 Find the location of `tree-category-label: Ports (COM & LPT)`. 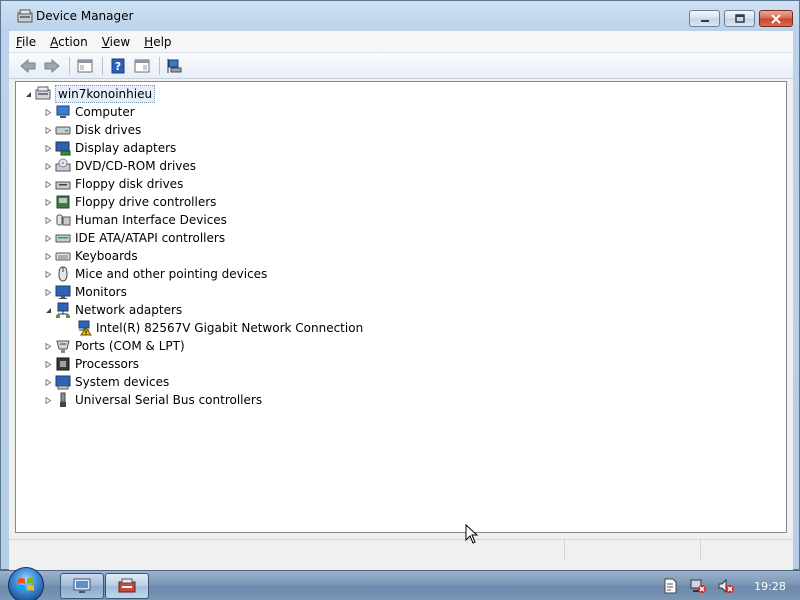

tree-category-label: Ports (COM & LPT) is located at coordinates (130, 346).